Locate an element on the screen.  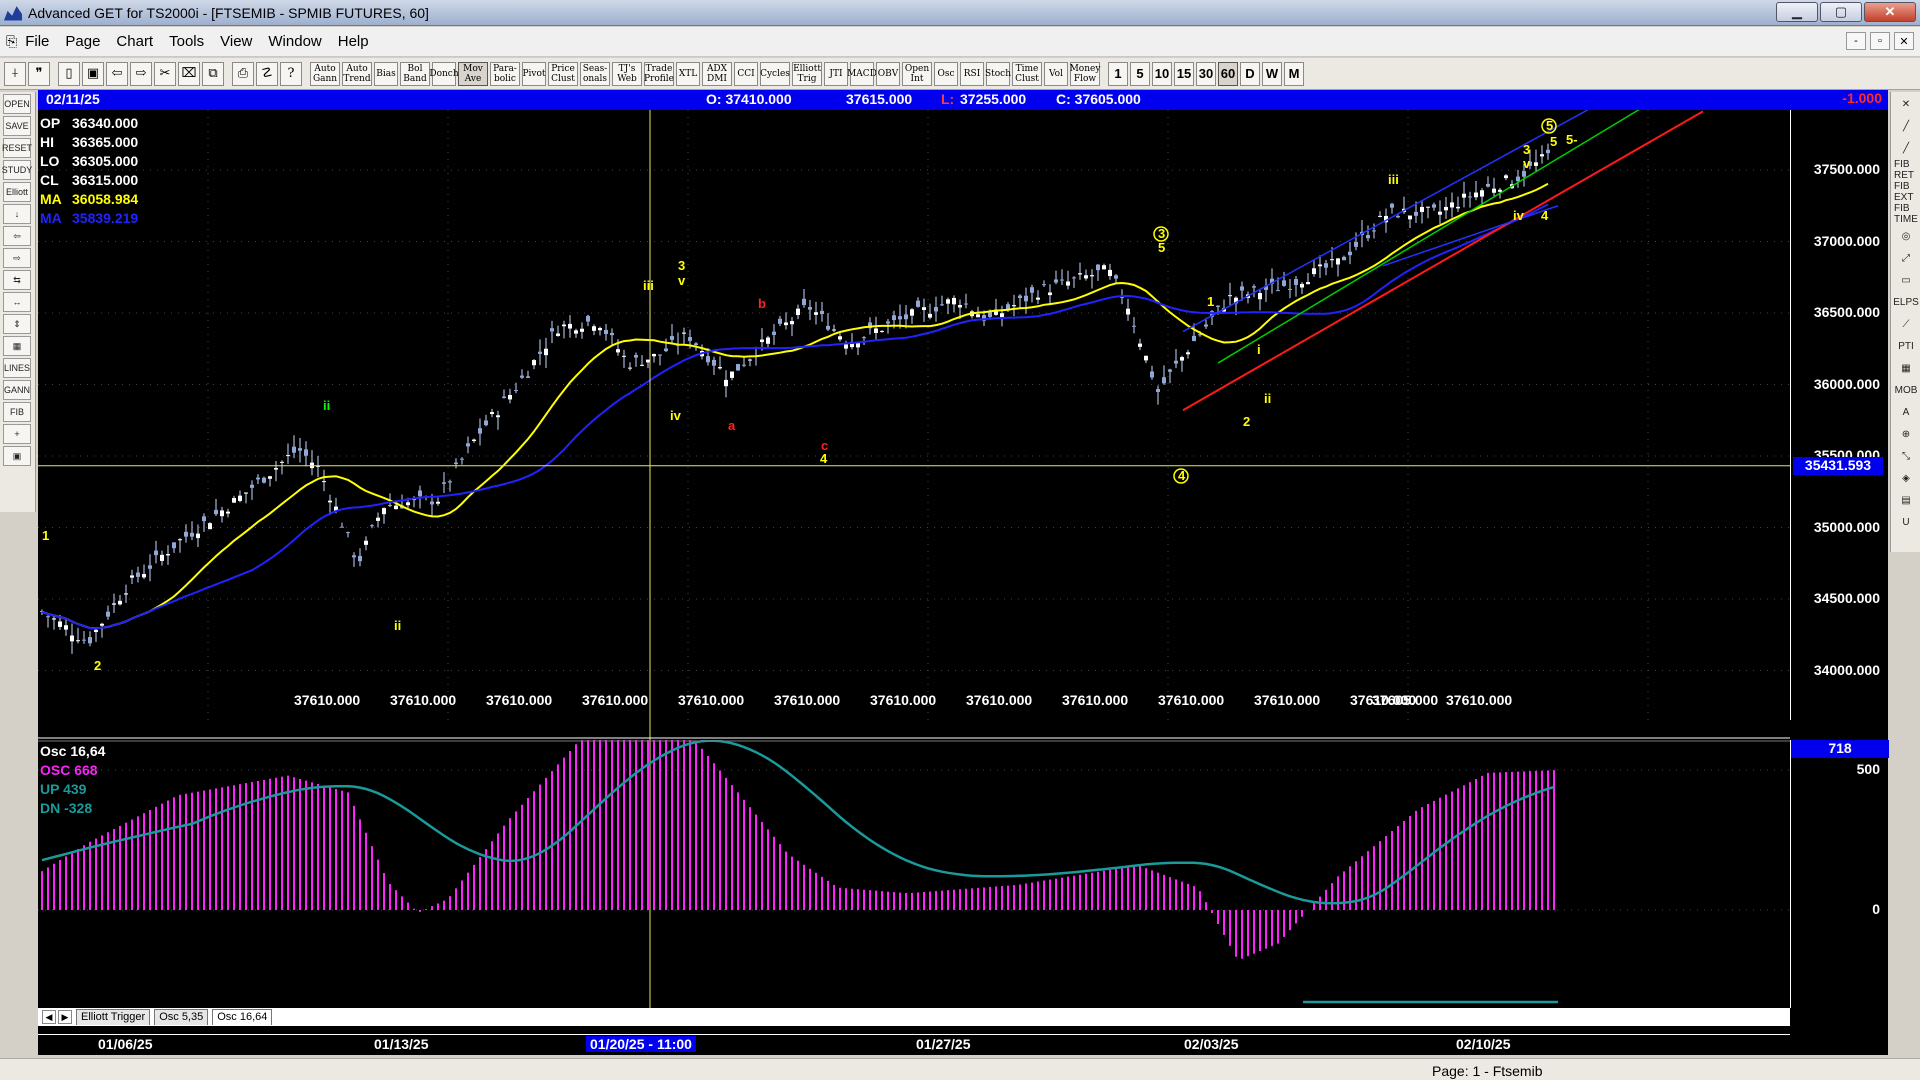
left-tool-14-icon: FIB is located at coordinates (17, 412).